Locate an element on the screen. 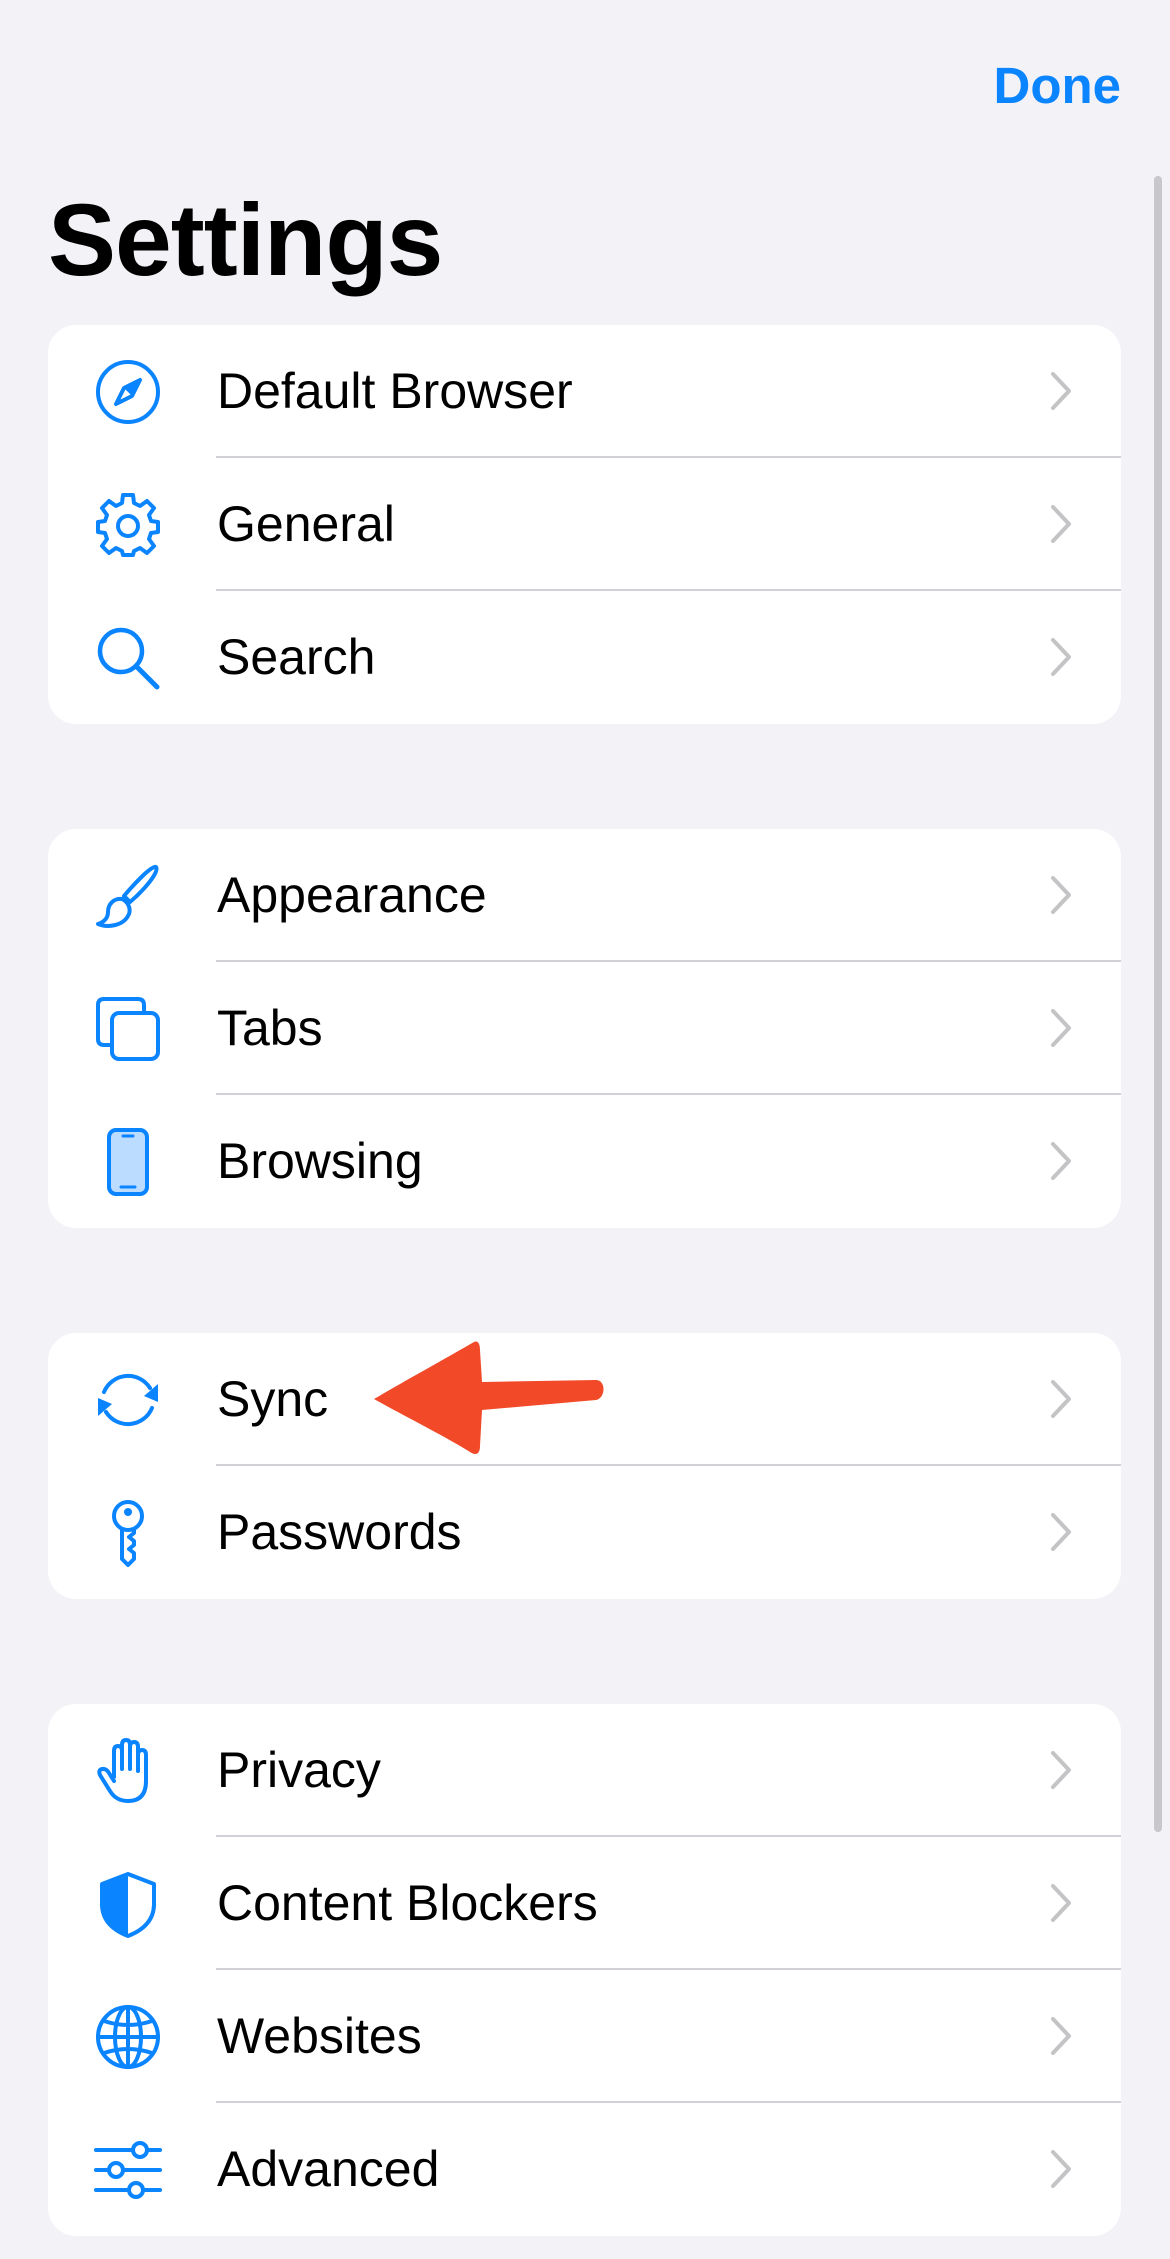  settings-row-default-browser: Default Browser is located at coordinates (584, 391).